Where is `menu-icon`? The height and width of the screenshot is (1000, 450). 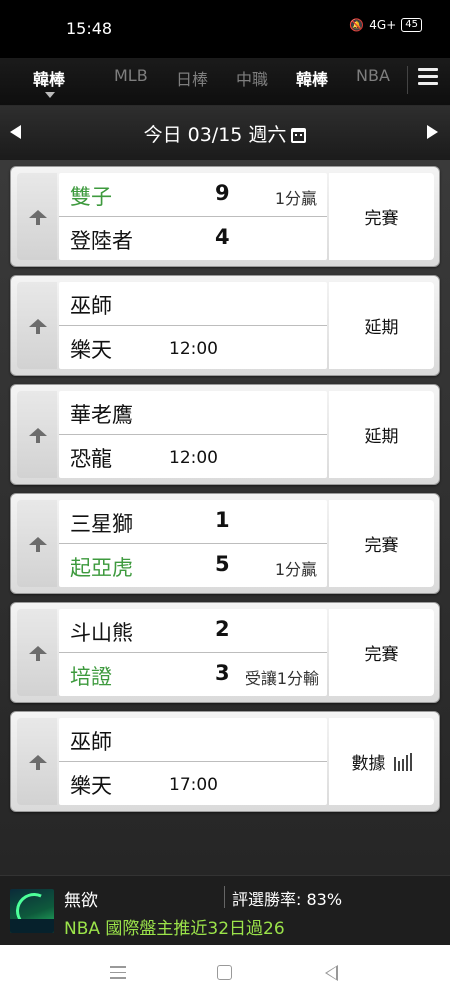
menu-icon is located at coordinates (428, 77).